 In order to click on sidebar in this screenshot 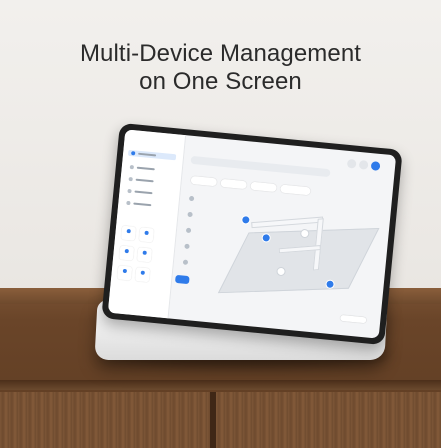, I will do `click(147, 224)`.